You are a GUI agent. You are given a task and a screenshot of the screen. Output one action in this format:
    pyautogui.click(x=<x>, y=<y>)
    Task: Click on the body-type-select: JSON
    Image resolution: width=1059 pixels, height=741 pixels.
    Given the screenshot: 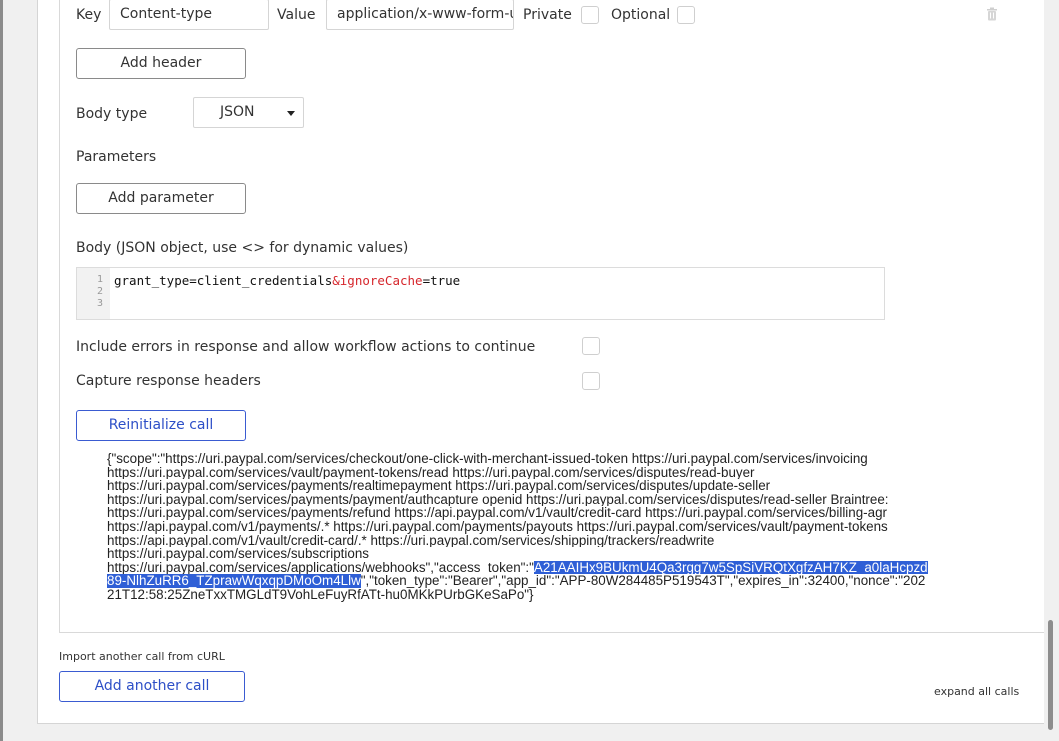 What is the action you would take?
    pyautogui.click(x=248, y=112)
    